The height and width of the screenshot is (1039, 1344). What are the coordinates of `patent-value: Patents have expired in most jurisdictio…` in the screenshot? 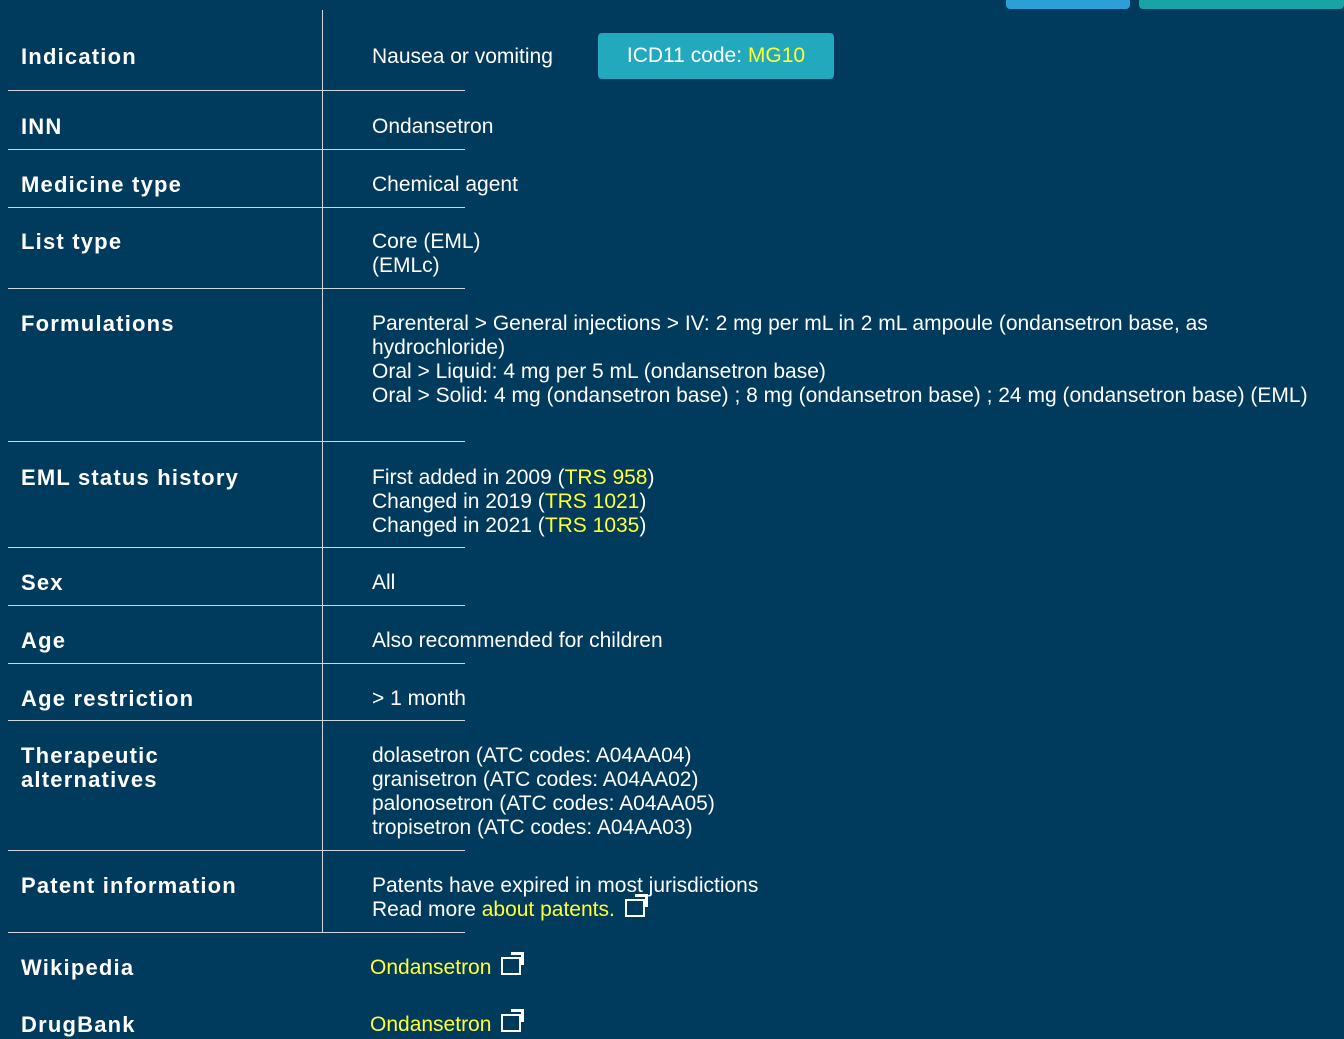 It's located at (565, 898).